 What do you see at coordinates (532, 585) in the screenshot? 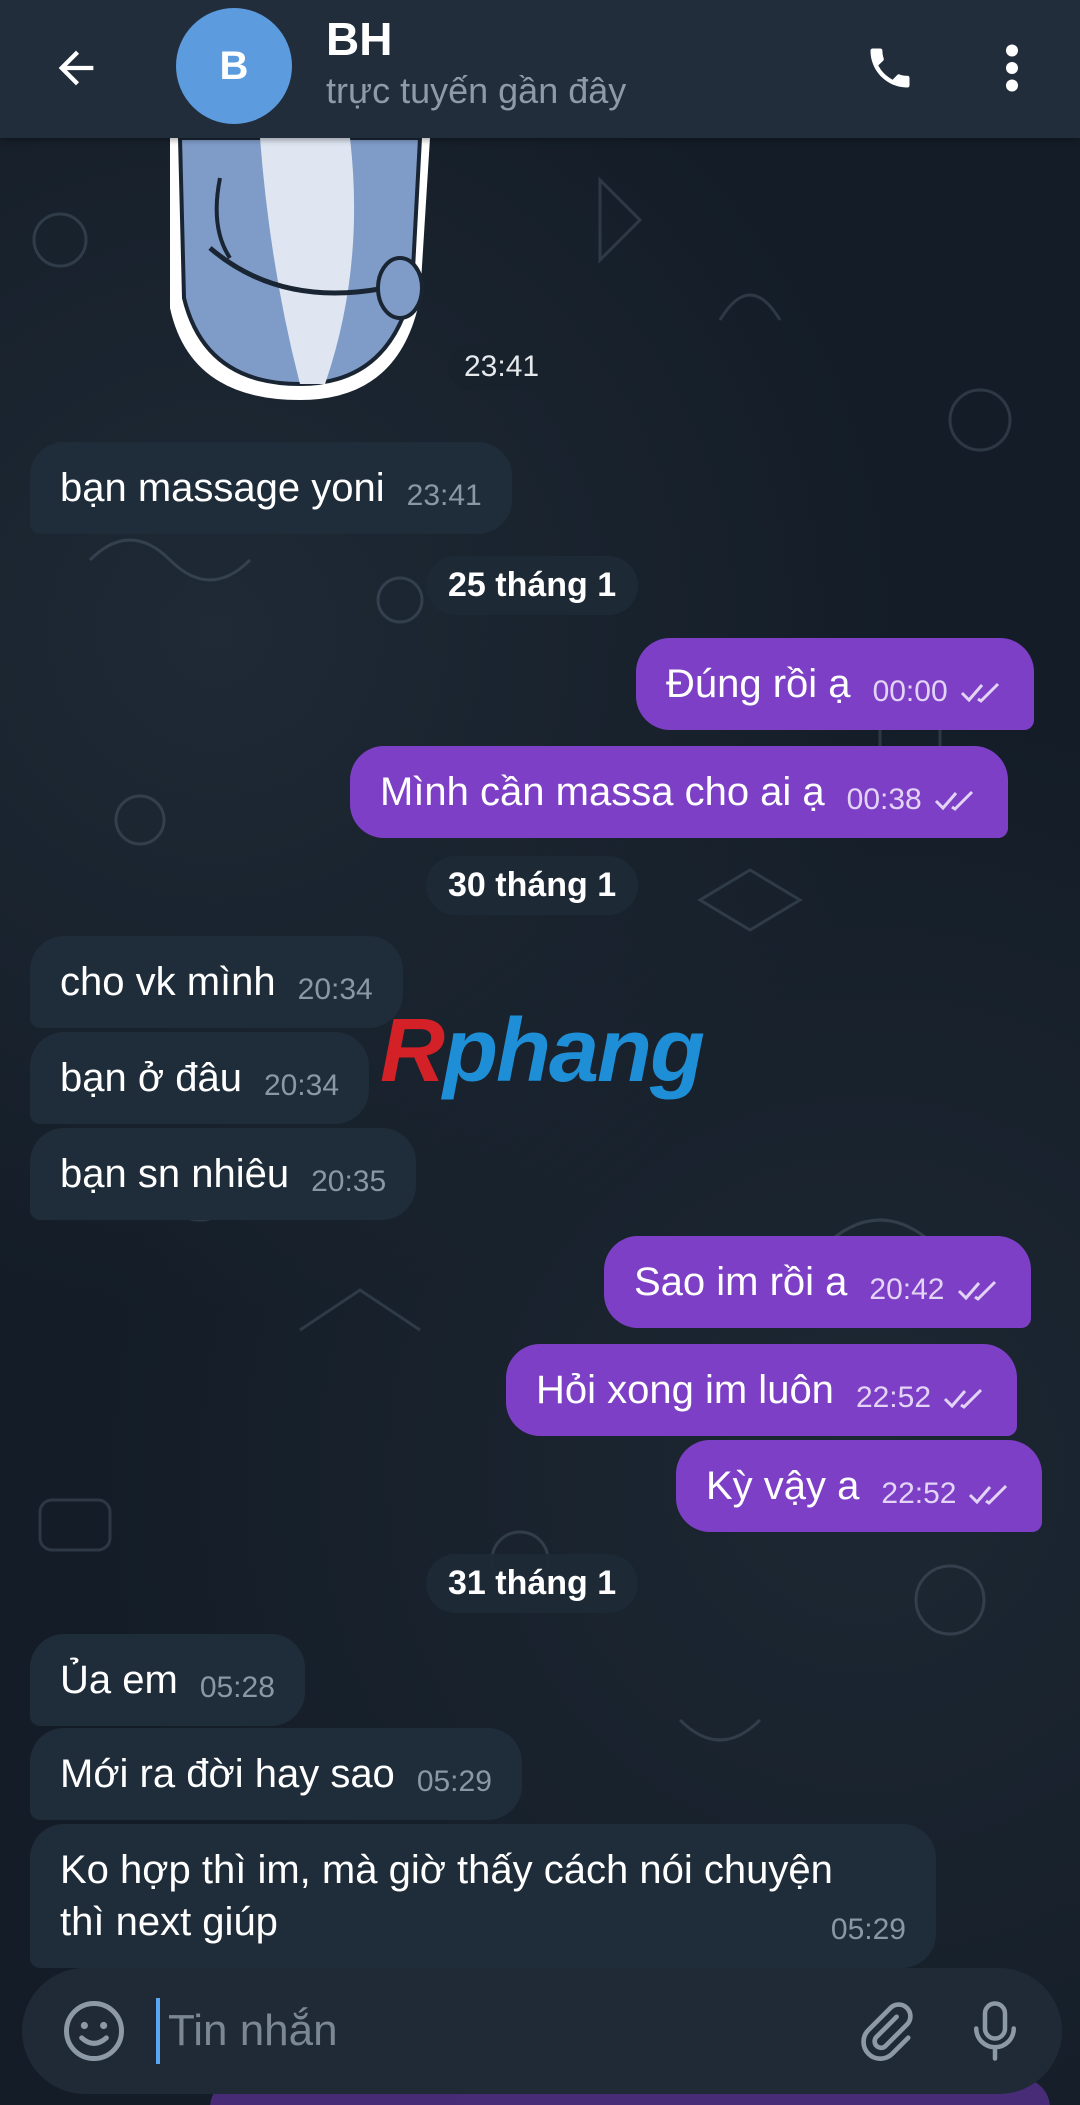
I see `date-separator: 25 tháng 1` at bounding box center [532, 585].